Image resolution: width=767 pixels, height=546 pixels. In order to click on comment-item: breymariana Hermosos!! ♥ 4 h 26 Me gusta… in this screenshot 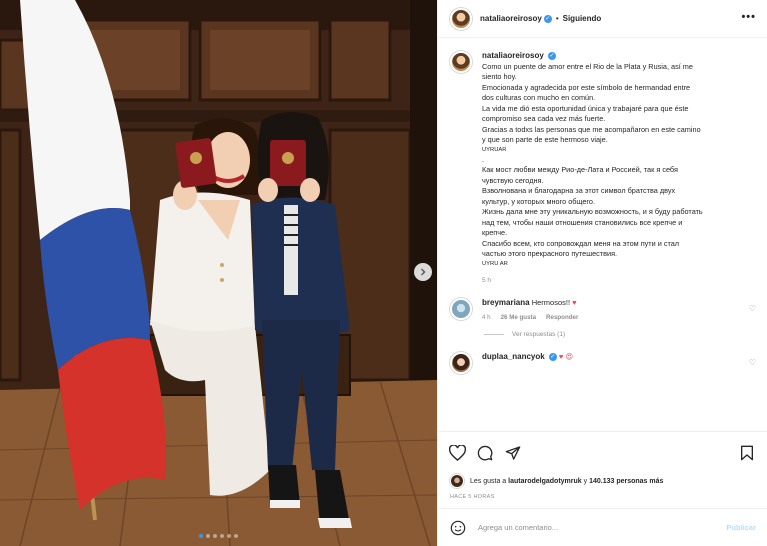, I will do `click(603, 309)`.